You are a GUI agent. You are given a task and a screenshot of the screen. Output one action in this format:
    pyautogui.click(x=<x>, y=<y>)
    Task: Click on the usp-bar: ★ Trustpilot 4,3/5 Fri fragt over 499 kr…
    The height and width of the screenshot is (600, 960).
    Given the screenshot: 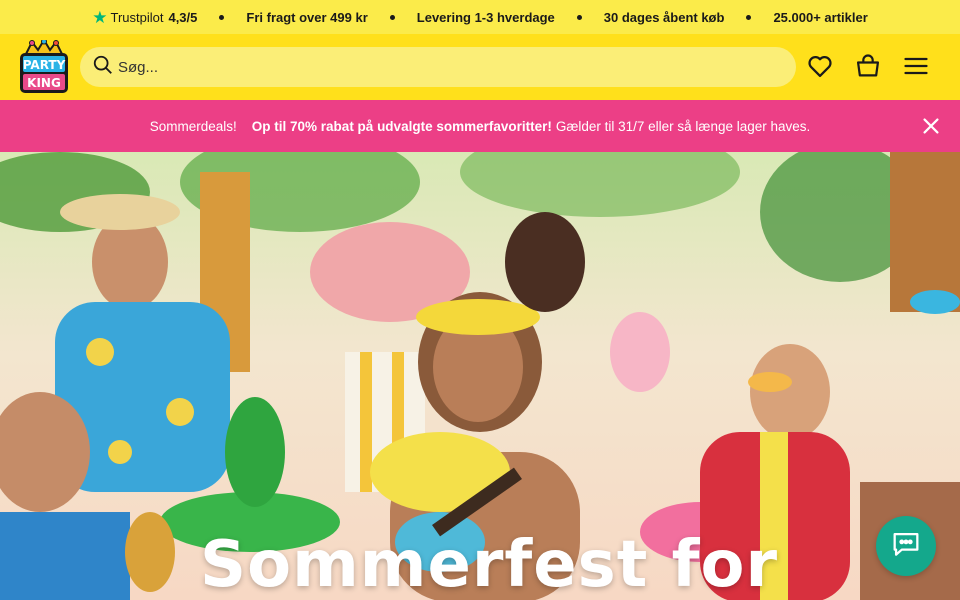 What is the action you would take?
    pyautogui.click(x=480, y=17)
    